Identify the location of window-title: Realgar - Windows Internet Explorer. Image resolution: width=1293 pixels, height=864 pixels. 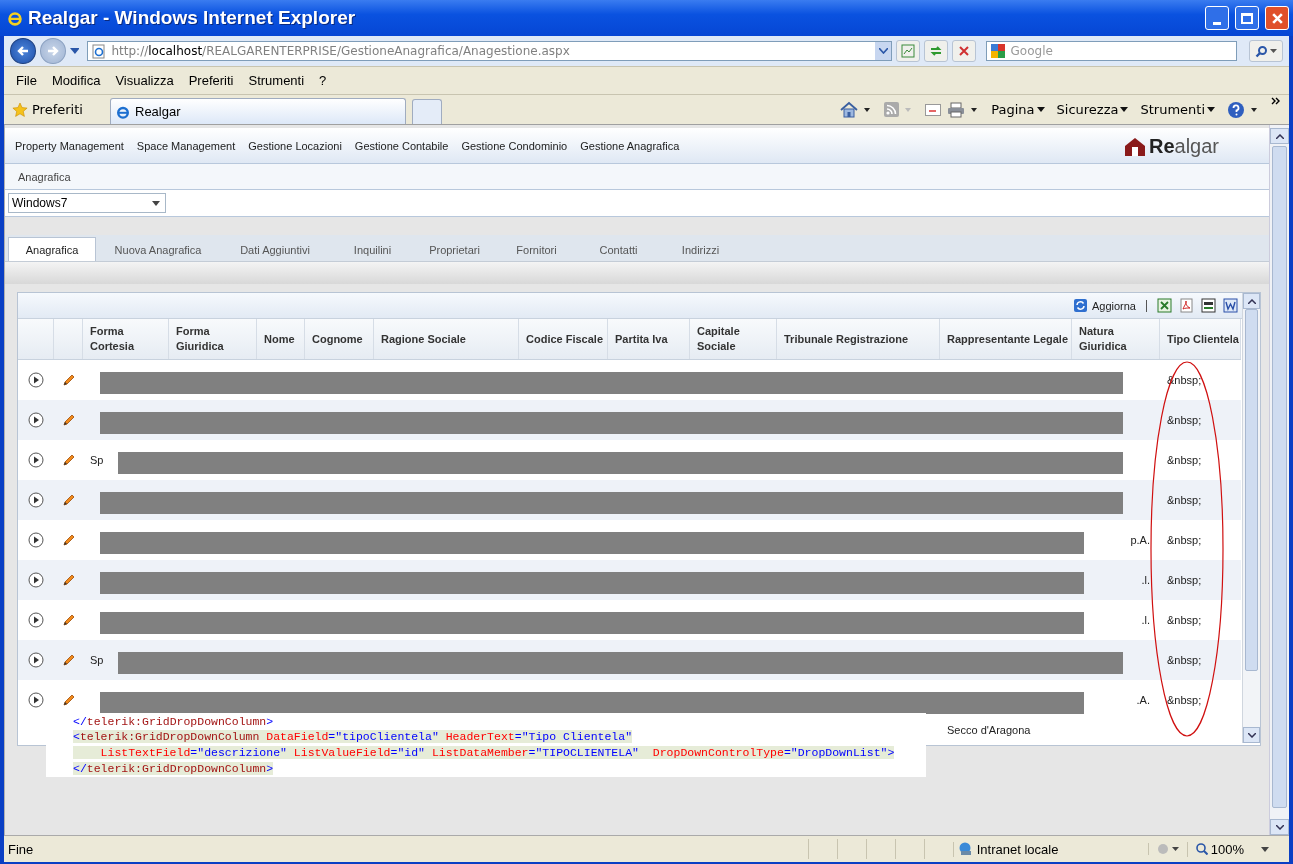
(192, 18).